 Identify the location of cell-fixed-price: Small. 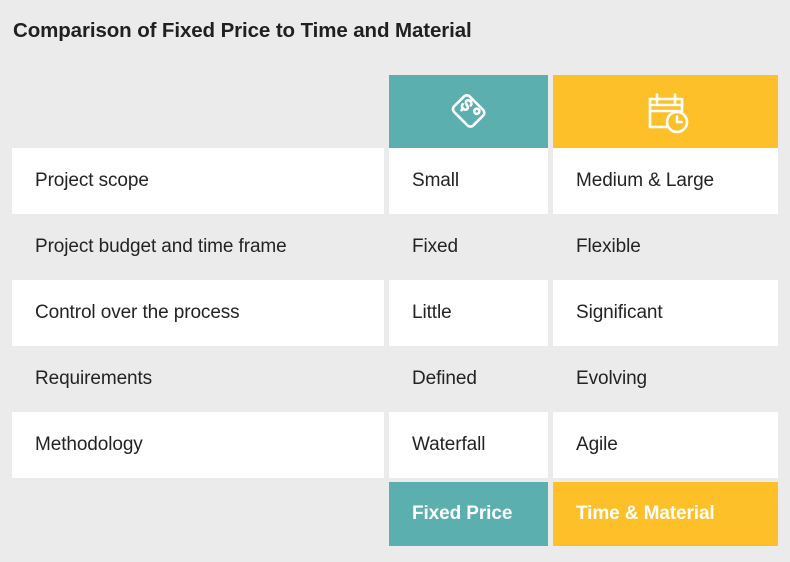
(468, 181).